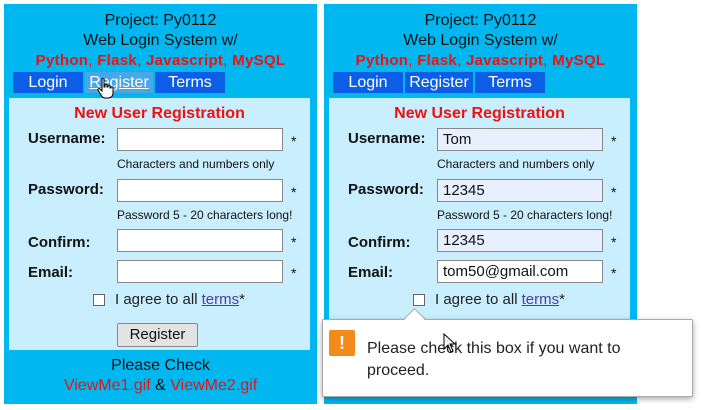  What do you see at coordinates (160, 365) in the screenshot?
I see `footer-please-check: Please Check` at bounding box center [160, 365].